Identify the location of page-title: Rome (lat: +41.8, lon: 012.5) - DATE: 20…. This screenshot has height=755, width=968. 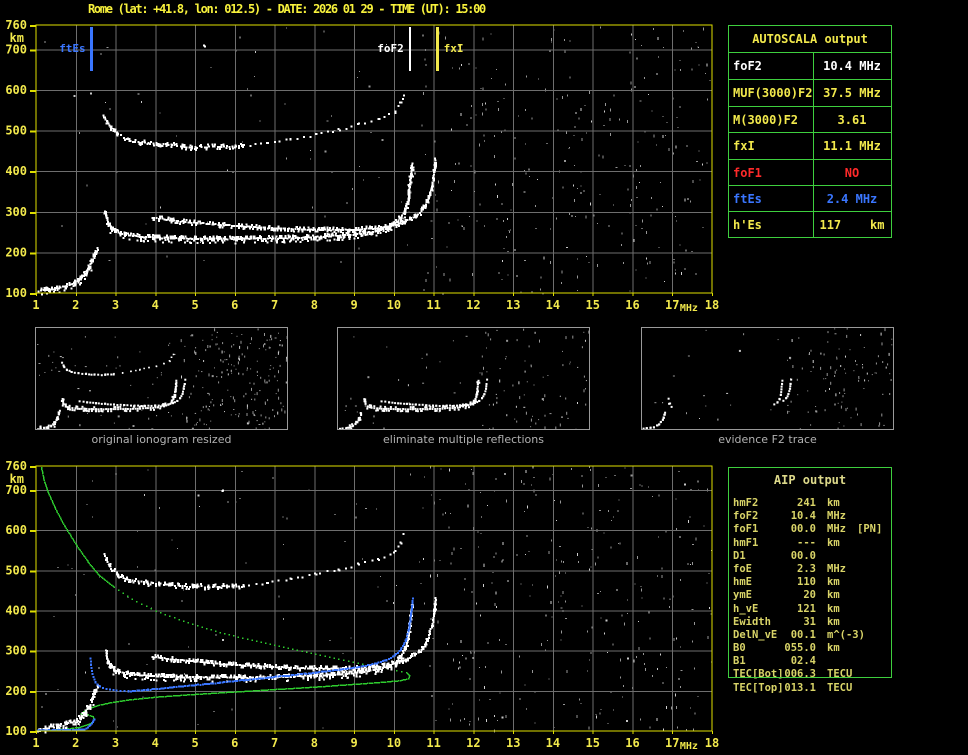
(287, 9).